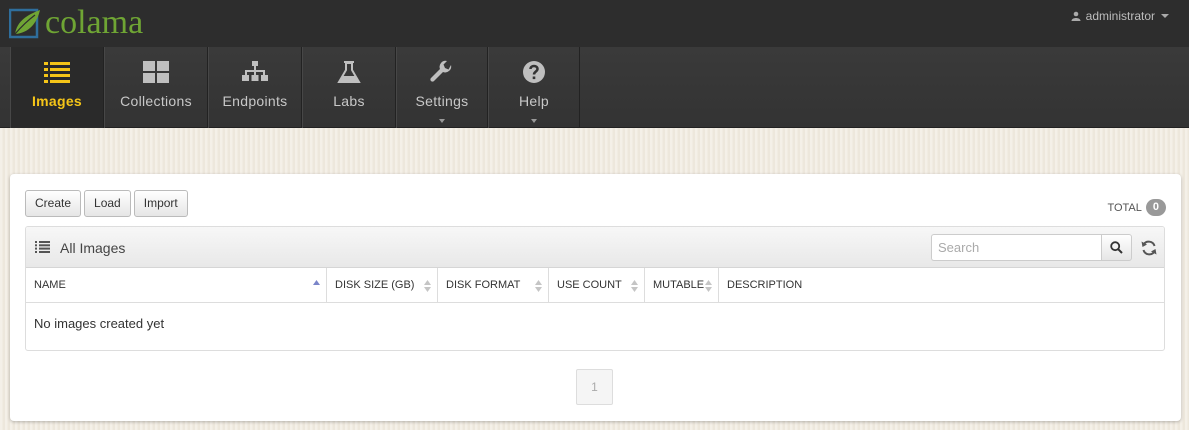 The image size is (1189, 430). I want to click on column-header-description: DESCRIPTION, so click(765, 285).